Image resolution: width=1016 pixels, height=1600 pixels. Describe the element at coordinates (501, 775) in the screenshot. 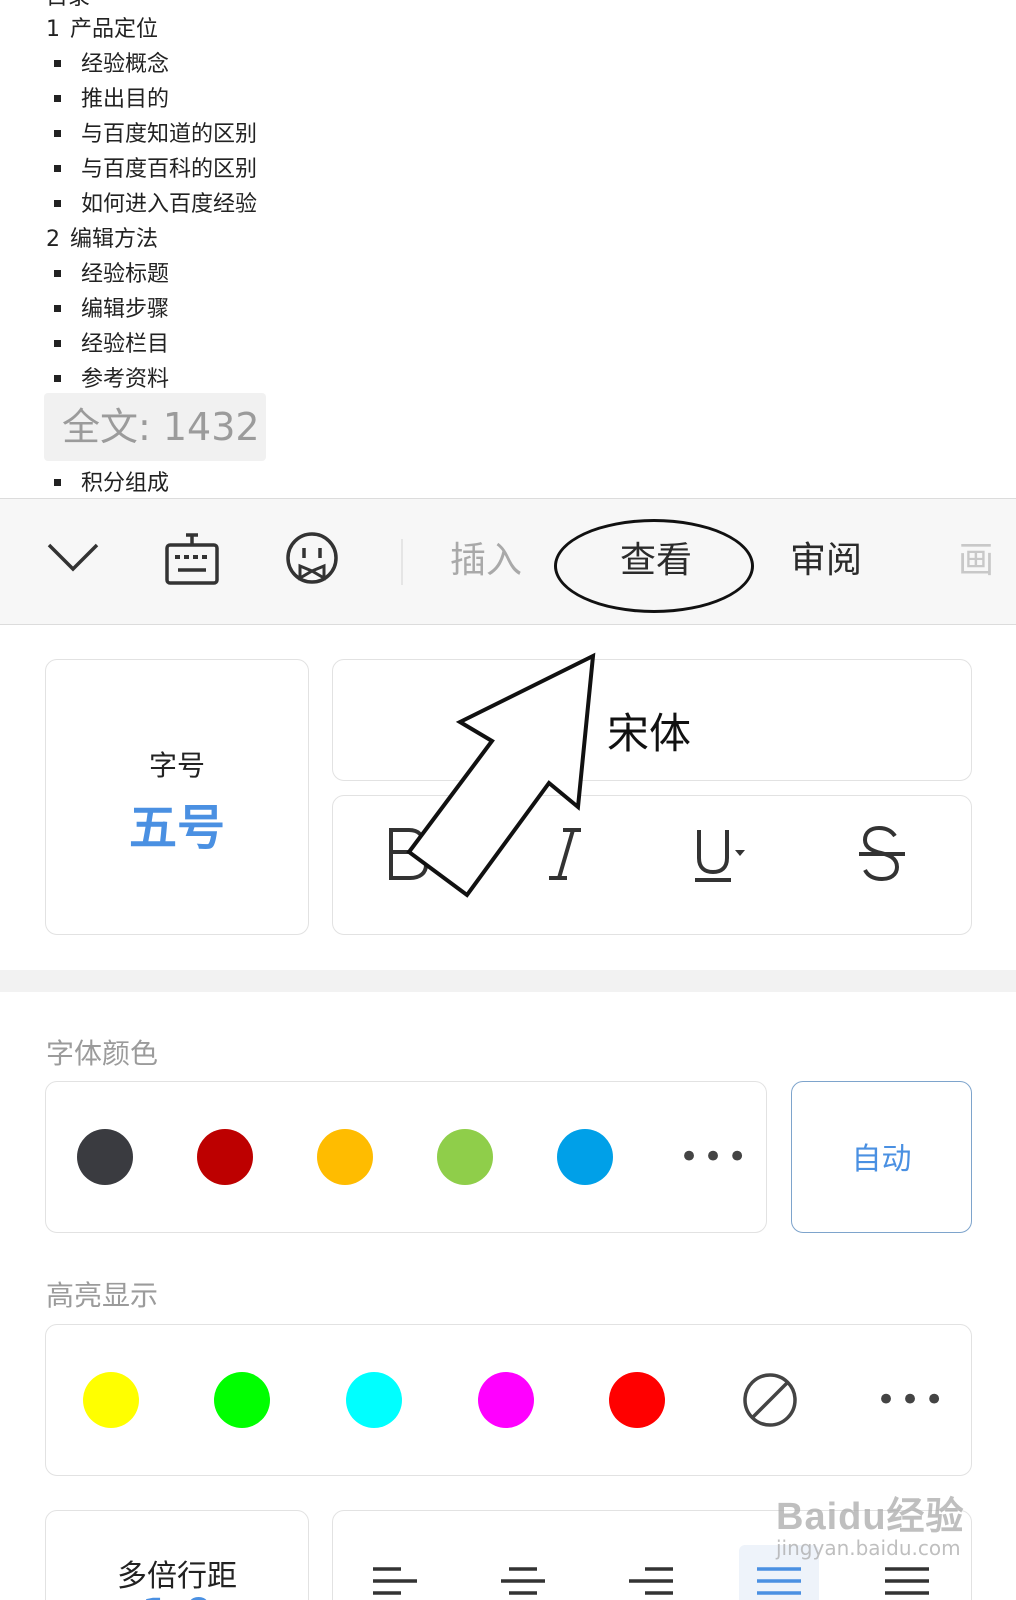

I see `annotation-arrow` at that location.